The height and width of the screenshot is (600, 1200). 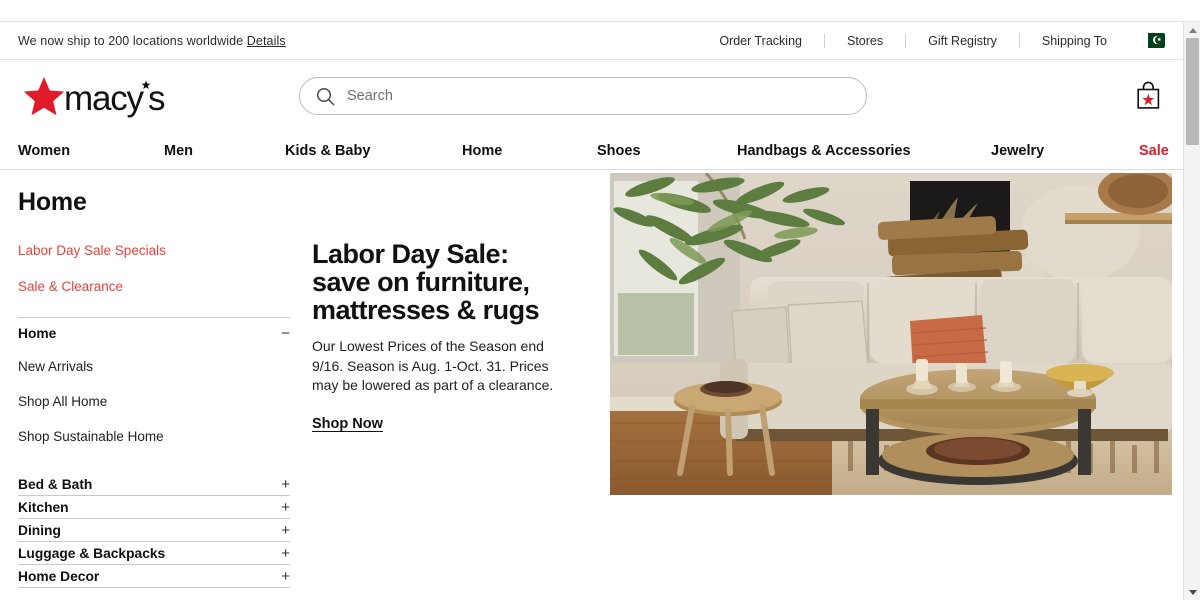 I want to click on masthead: macy s, so click(x=591, y=96).